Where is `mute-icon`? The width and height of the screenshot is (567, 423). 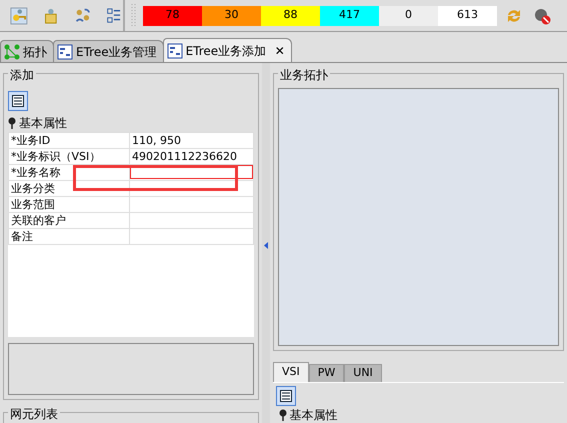
mute-icon is located at coordinates (542, 15).